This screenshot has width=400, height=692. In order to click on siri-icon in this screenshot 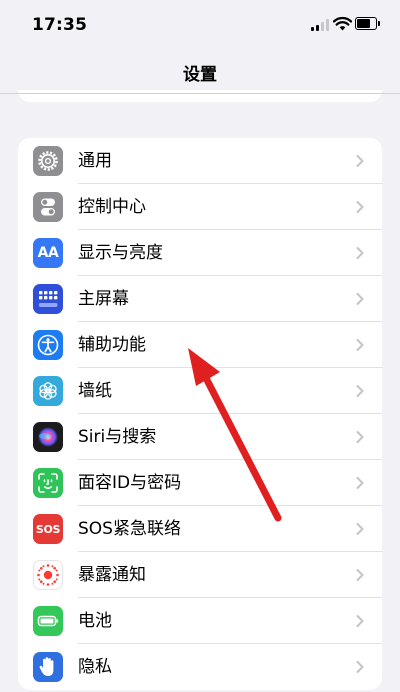, I will do `click(48, 437)`.